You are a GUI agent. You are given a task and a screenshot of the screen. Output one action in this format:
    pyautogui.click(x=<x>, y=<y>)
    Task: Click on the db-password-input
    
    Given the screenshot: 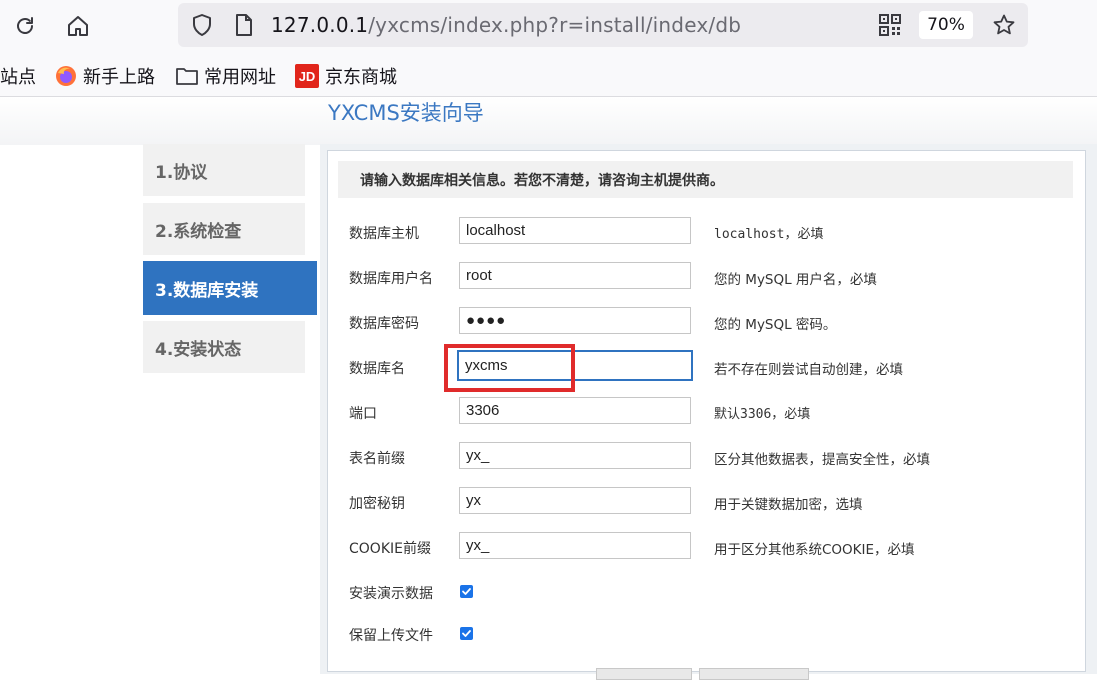 What is the action you would take?
    pyautogui.click(x=575, y=320)
    